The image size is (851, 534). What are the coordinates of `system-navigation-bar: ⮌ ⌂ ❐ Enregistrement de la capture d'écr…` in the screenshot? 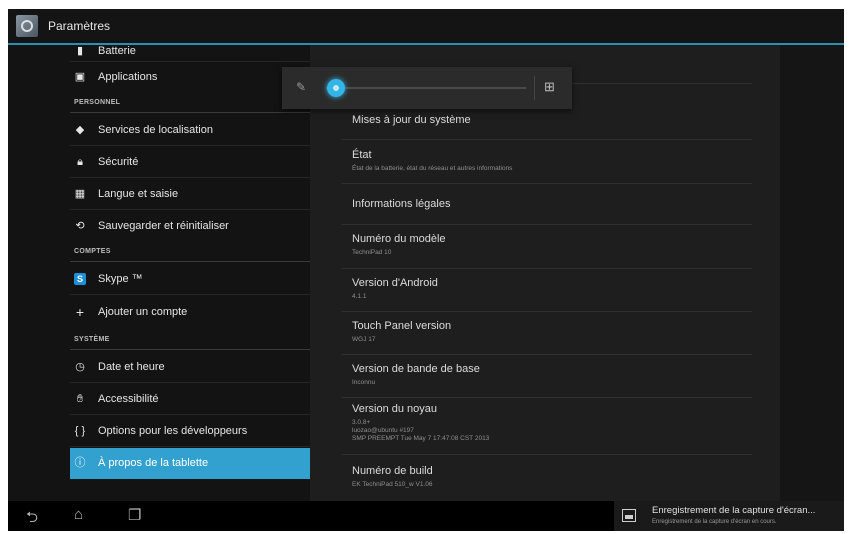 It's located at (426, 516).